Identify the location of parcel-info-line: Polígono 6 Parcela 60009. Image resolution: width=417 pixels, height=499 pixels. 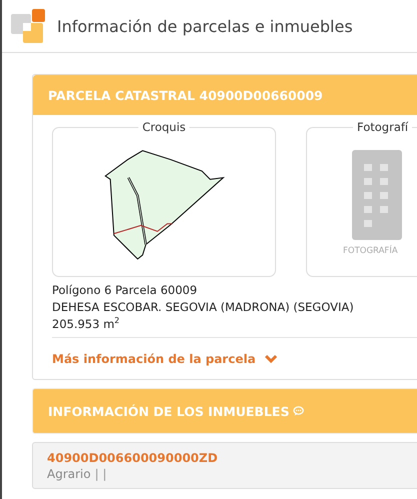
(125, 290).